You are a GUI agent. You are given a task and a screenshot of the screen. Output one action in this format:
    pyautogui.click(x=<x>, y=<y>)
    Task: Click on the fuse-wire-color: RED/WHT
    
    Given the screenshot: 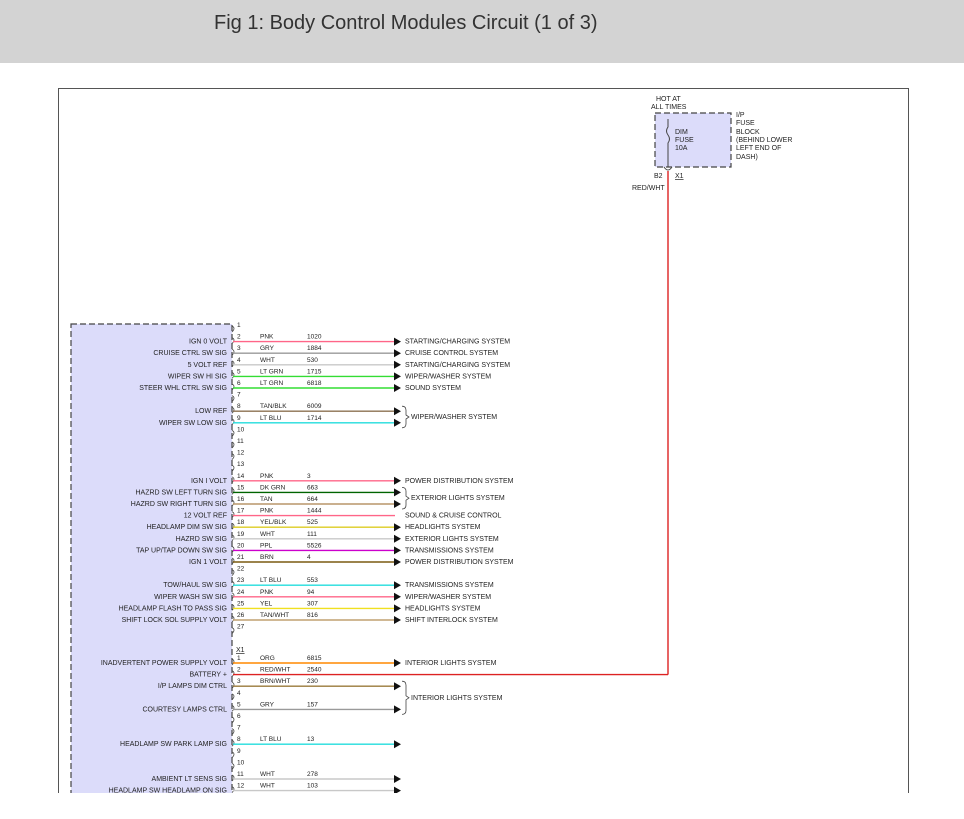 What is the action you would take?
    pyautogui.click(x=648, y=188)
    